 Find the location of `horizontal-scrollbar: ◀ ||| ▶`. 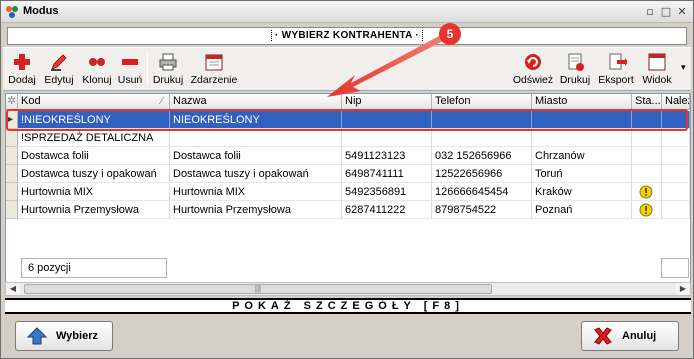

horizontal-scrollbar: ◀ ||| ▶ is located at coordinates (348, 289).